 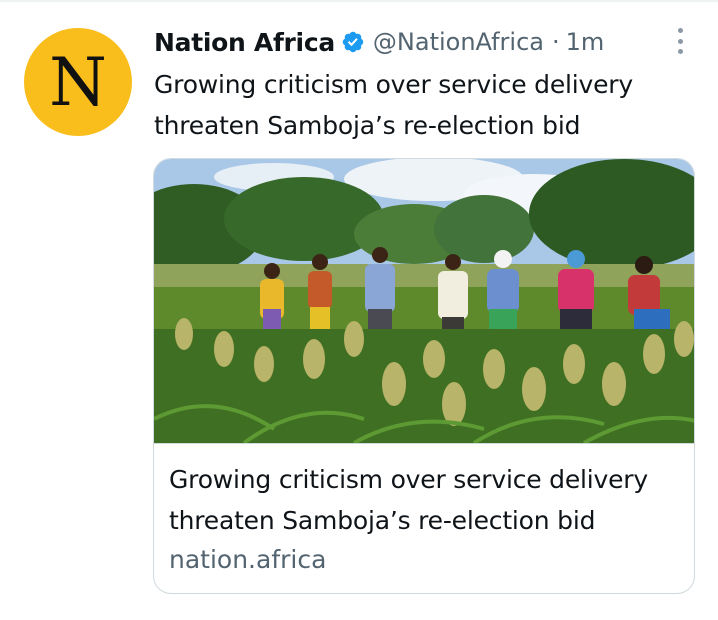 I want to click on tweet-header: Nation Africa @NationAfrica · 1m, so click(x=379, y=42).